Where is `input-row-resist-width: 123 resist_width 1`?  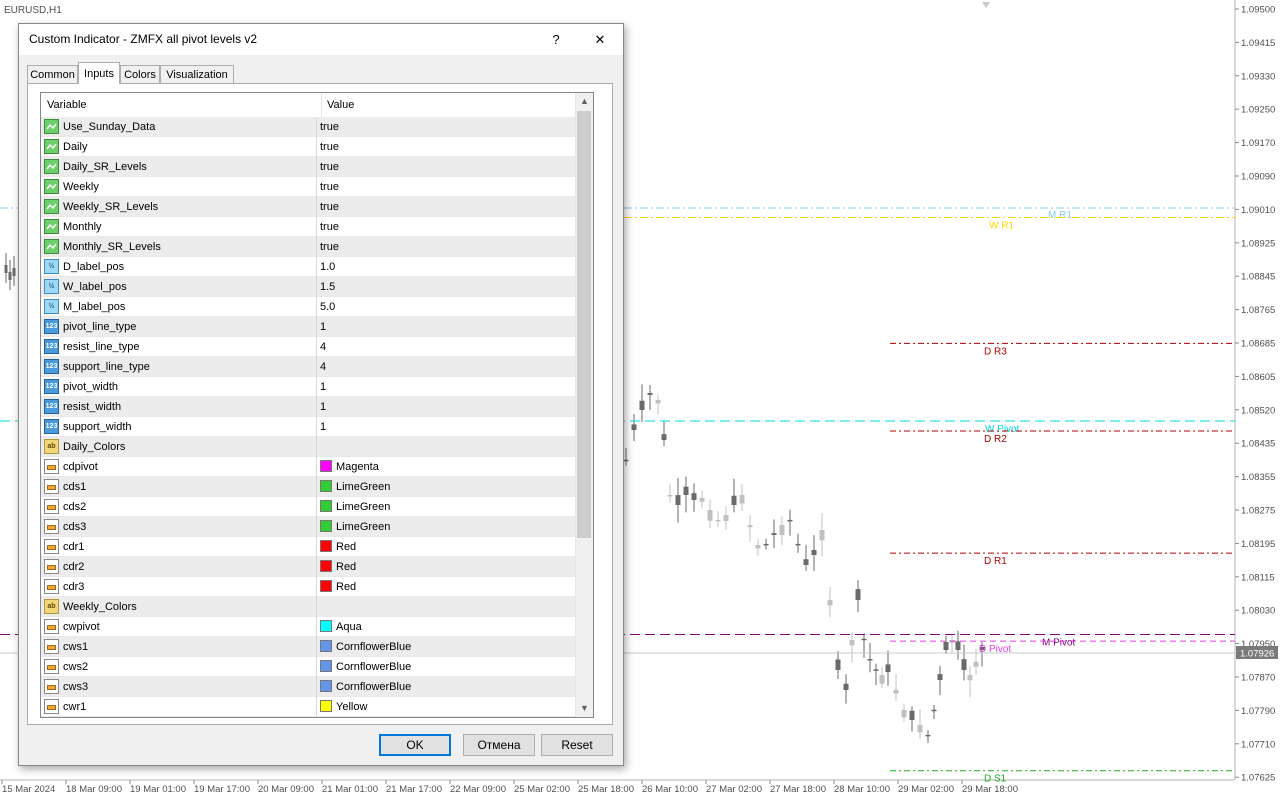
input-row-resist-width: 123 resist_width 1 is located at coordinates (315, 407).